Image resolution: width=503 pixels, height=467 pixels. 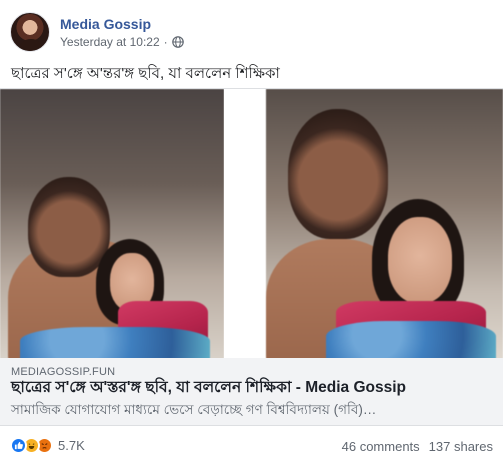 What do you see at coordinates (47, 445) in the screenshot?
I see `reactions-summary: 5.7K` at bounding box center [47, 445].